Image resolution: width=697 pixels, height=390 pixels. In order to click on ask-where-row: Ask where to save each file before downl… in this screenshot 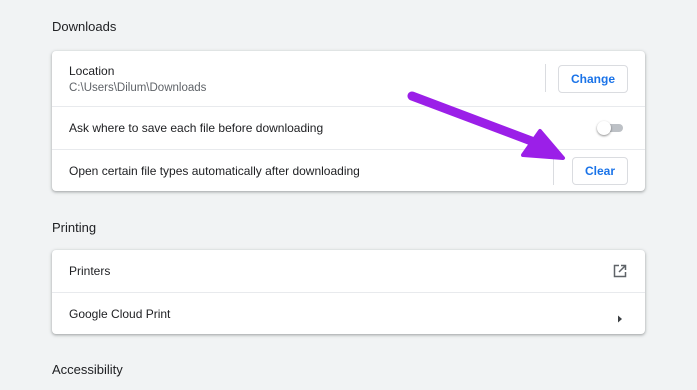, I will do `click(348, 127)`.